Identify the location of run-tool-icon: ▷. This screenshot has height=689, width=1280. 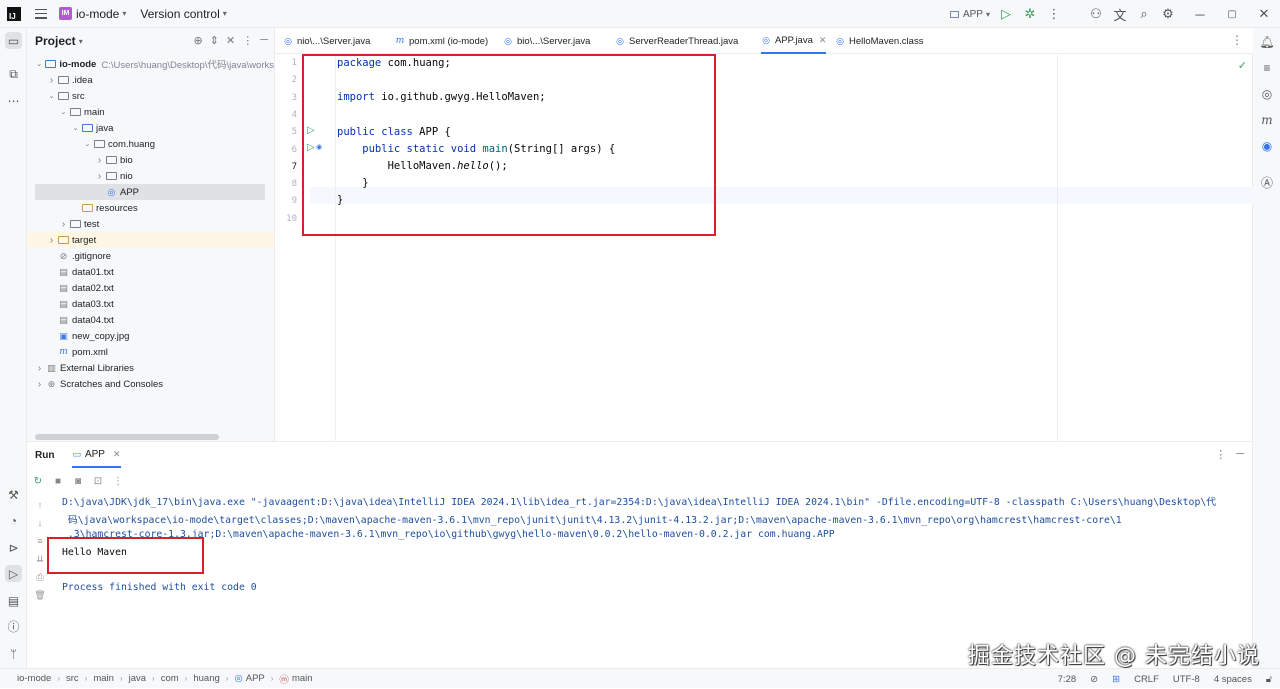
(13, 573).